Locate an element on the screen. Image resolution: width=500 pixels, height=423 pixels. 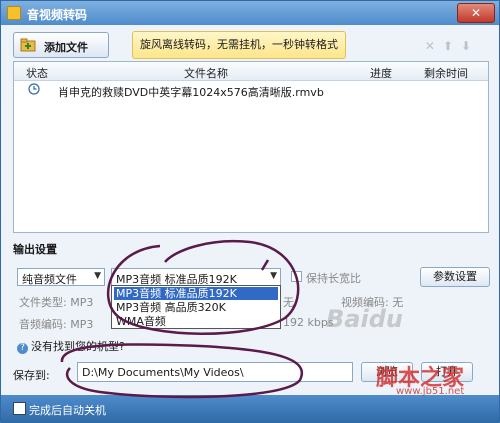
move-up-icon: ⬆ is located at coordinates (452, 46).